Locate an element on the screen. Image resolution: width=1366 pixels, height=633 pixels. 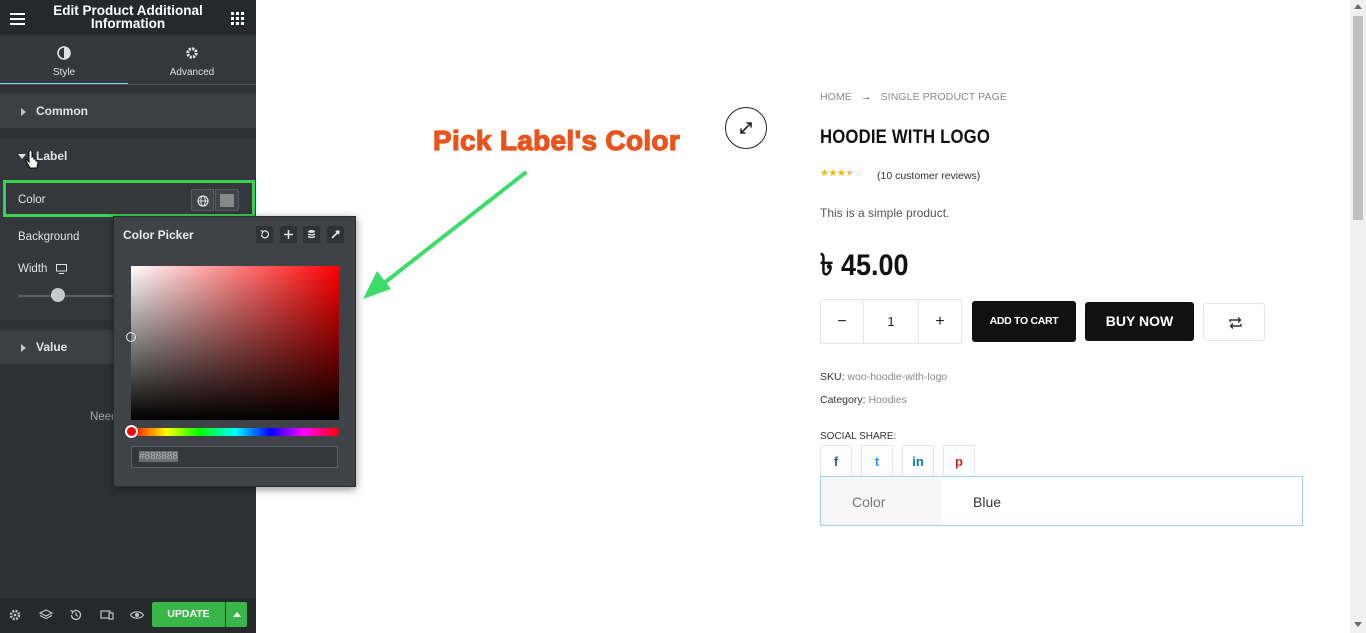
star-rating: ★★★★☆ is located at coordinates (841, 173).